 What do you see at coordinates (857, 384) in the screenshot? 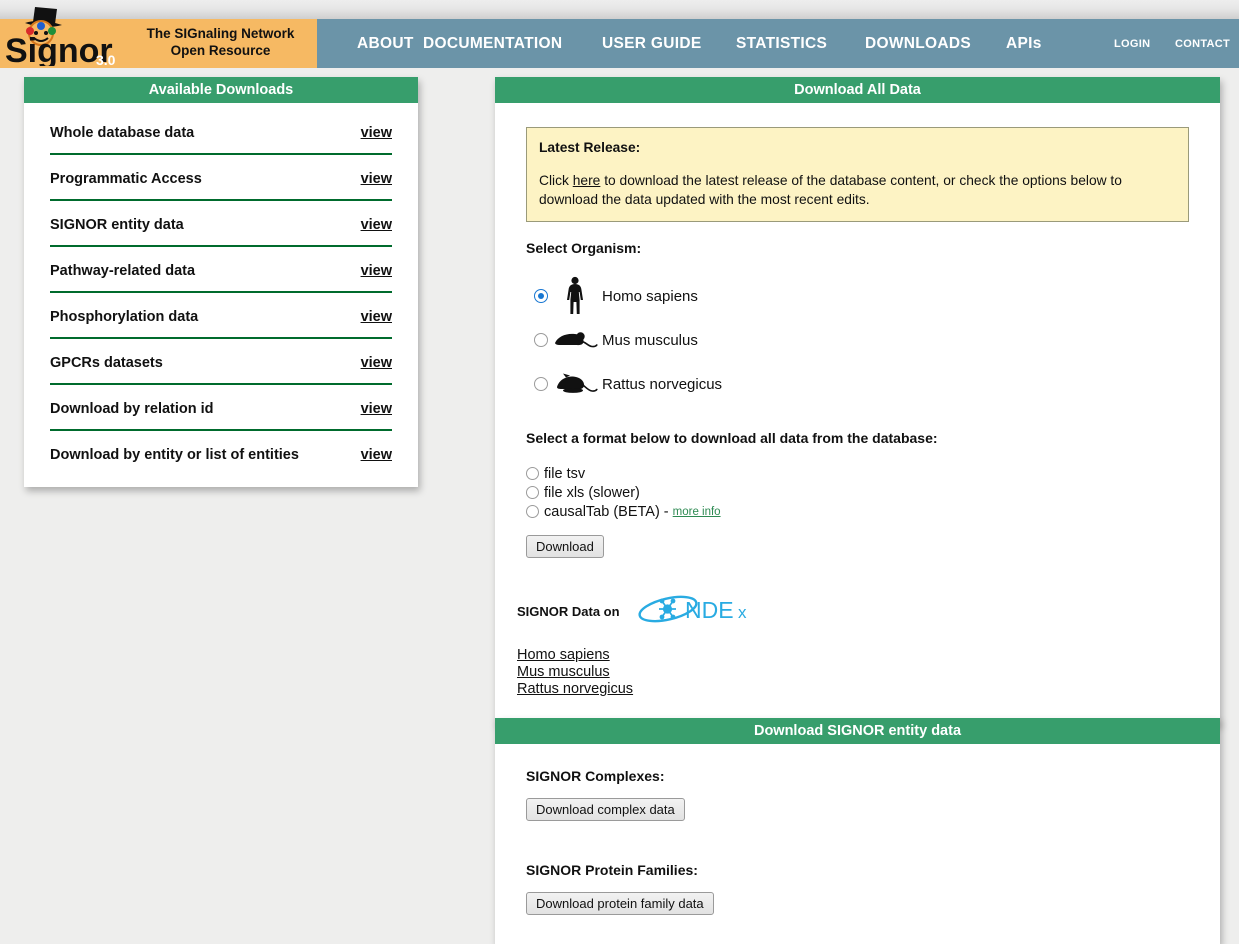
I see `organism-option-rattus-norvegicus: Rattus norvegicus` at bounding box center [857, 384].